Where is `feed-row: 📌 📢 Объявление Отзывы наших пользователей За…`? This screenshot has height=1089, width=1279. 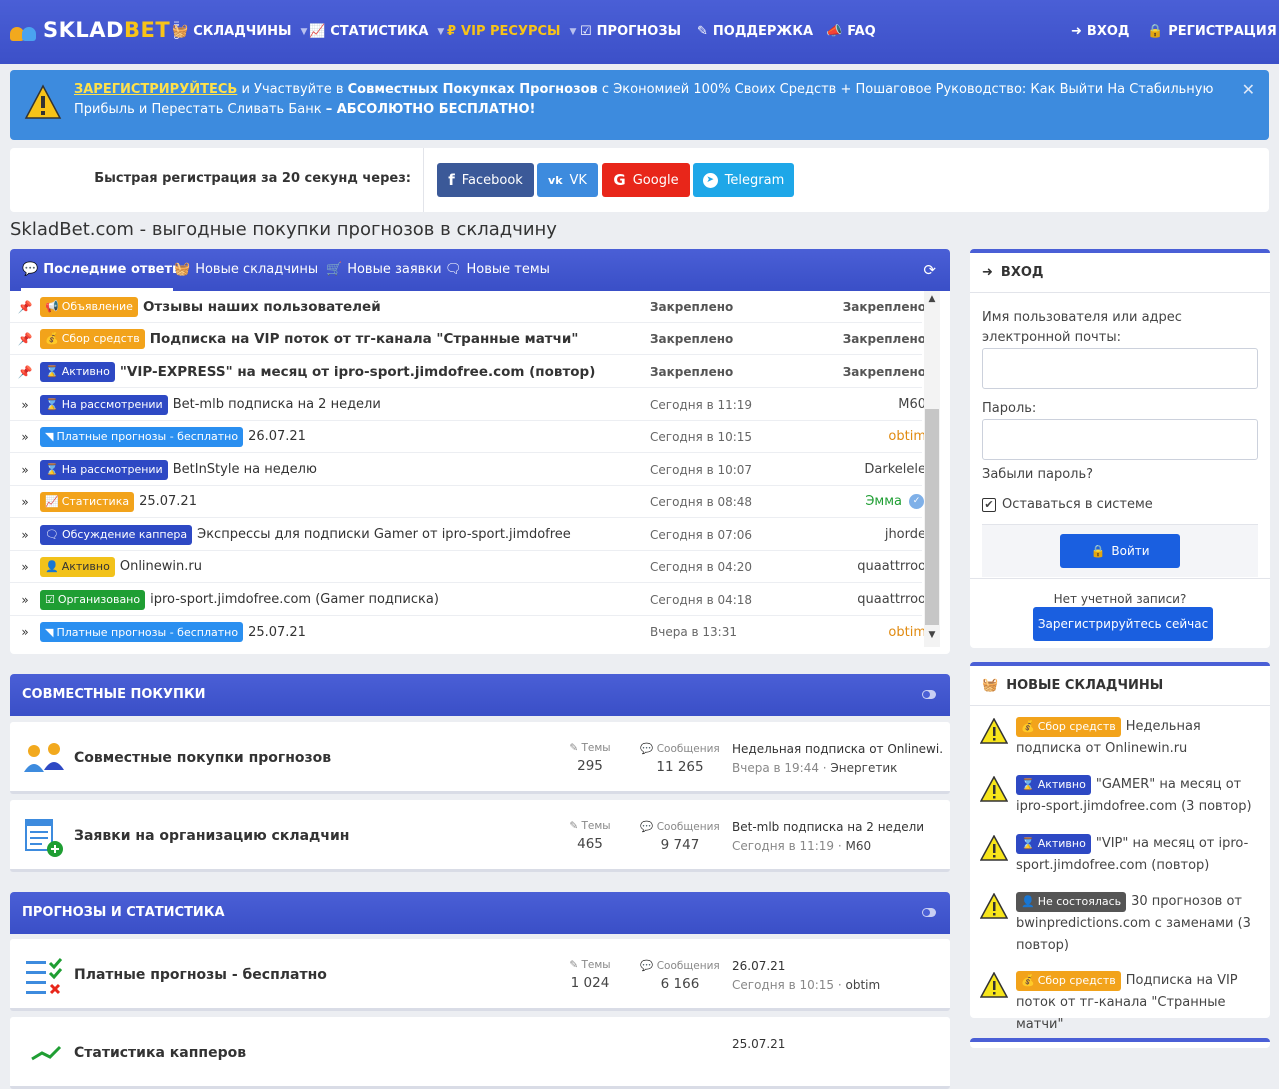 feed-row: 📌 📢 Объявление Отзывы наших пользователей За… is located at coordinates (468, 307).